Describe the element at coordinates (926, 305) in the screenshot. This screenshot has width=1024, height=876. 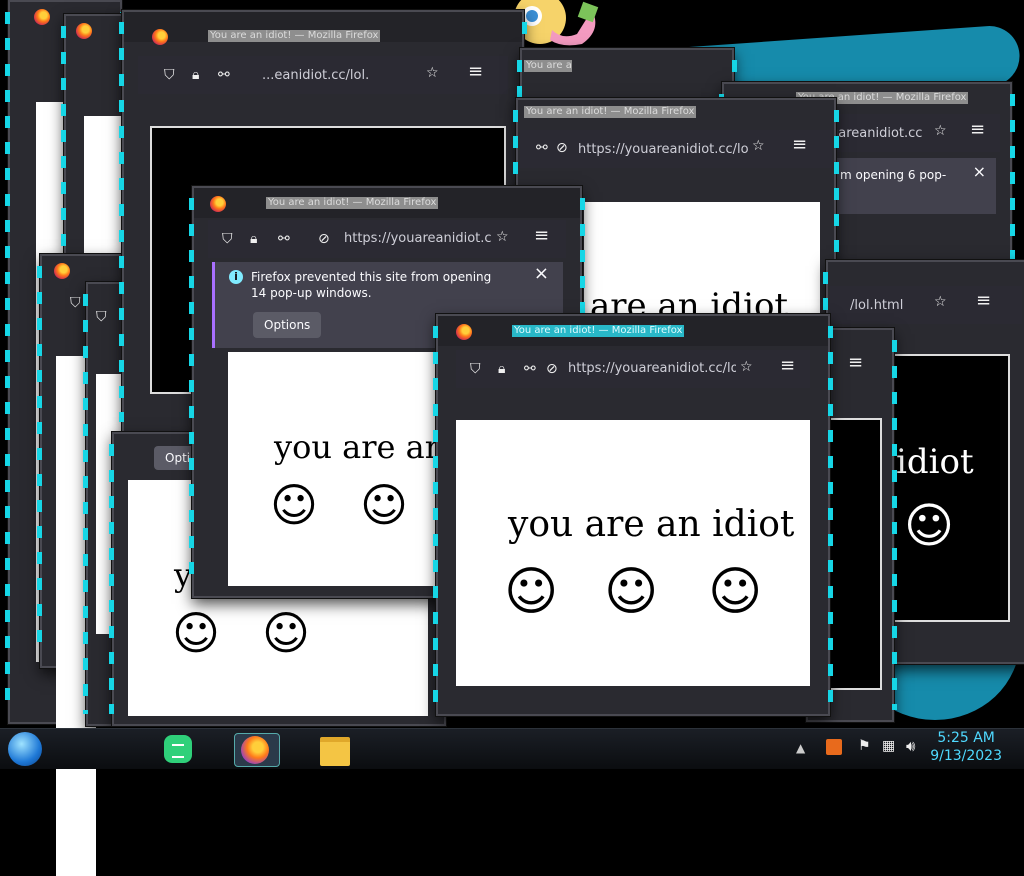
I see `nav-bar: /lol.html ☆ ≡` at that location.